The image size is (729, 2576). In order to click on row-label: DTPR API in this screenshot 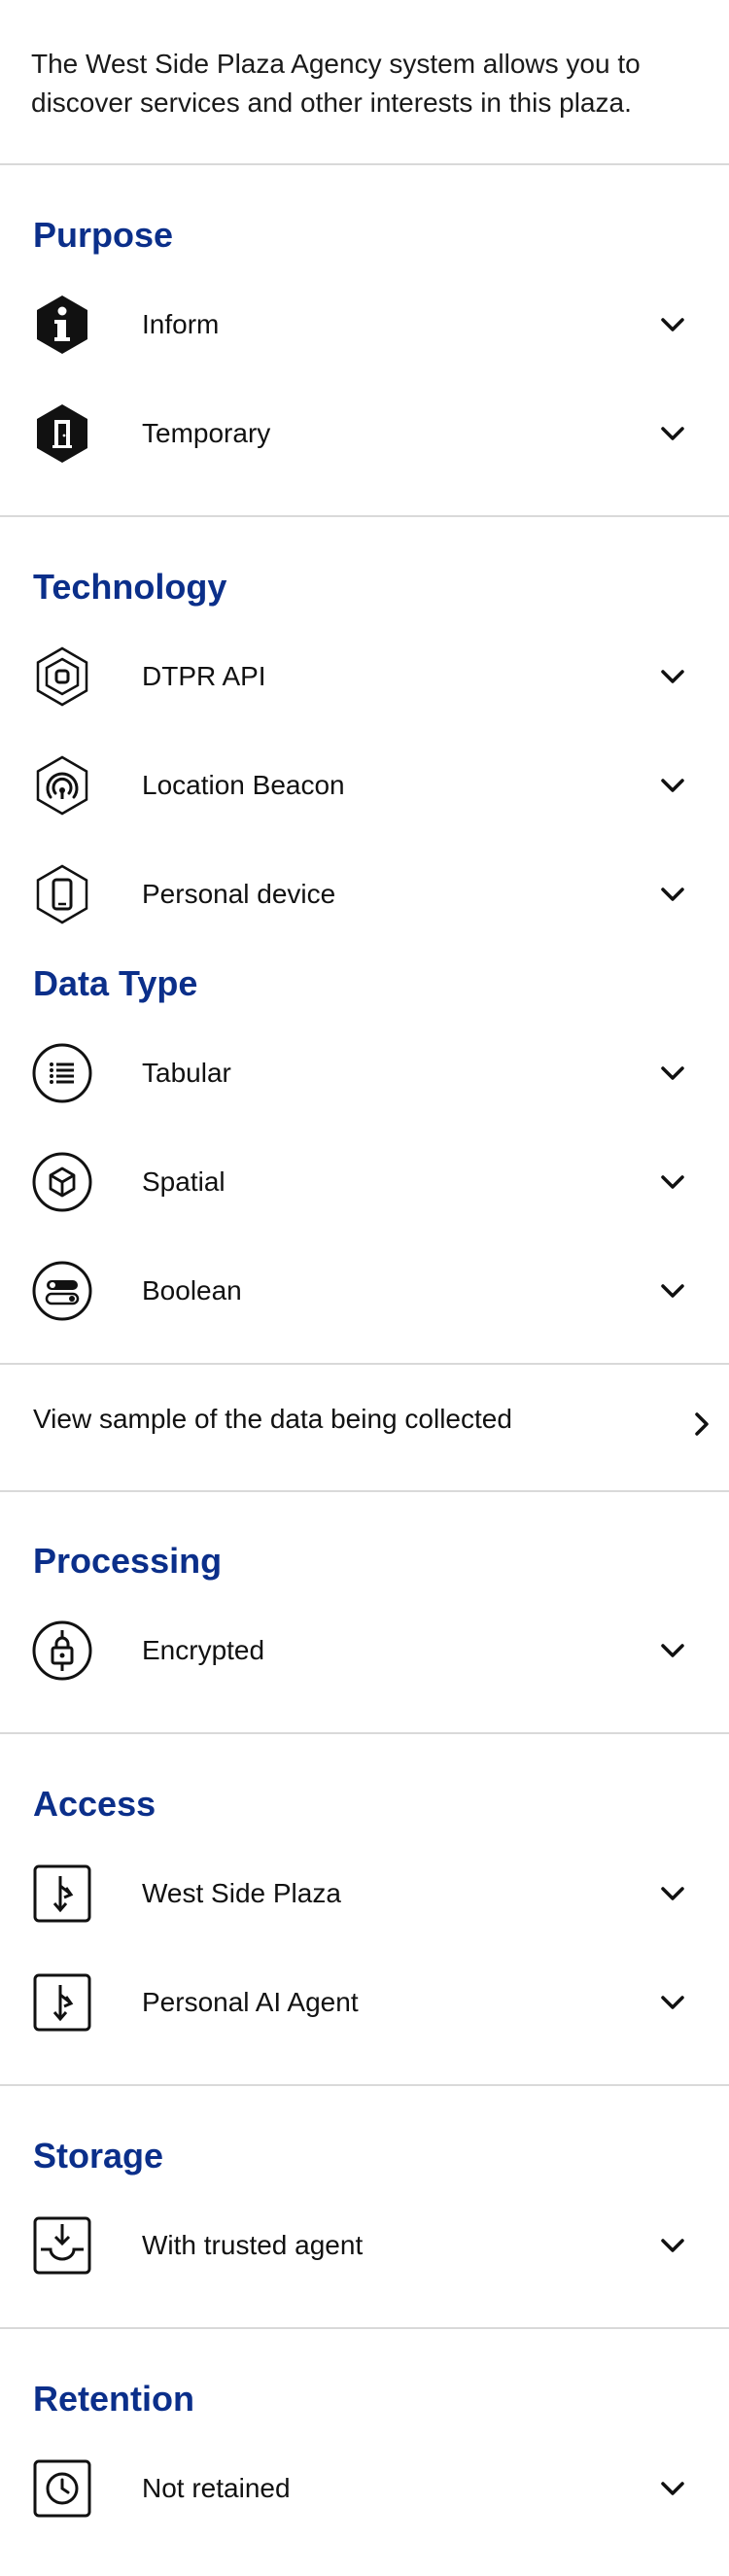, I will do `click(204, 676)`.